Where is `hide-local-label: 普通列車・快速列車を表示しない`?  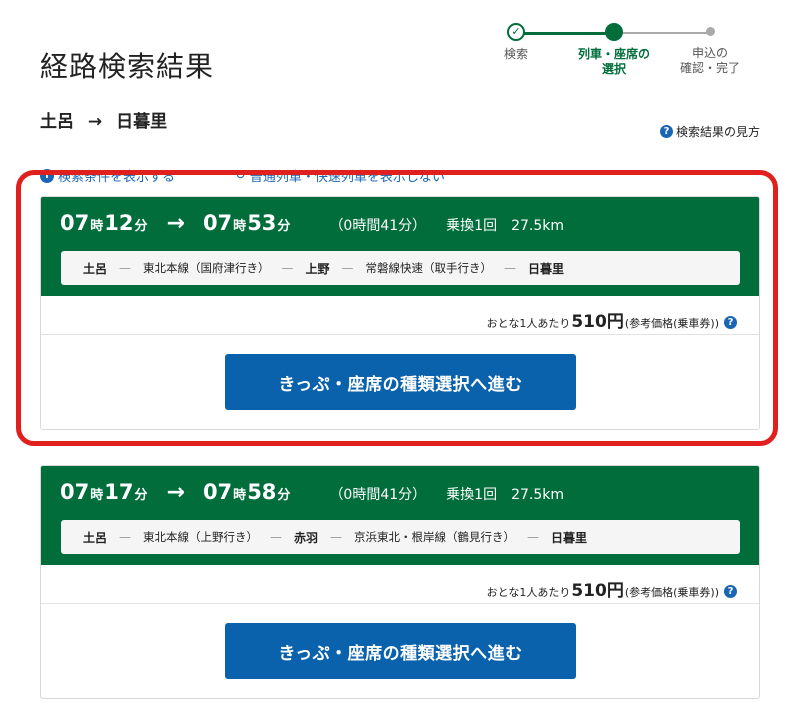
hide-local-label: 普通列車・快速列車を表示しない is located at coordinates (347, 177).